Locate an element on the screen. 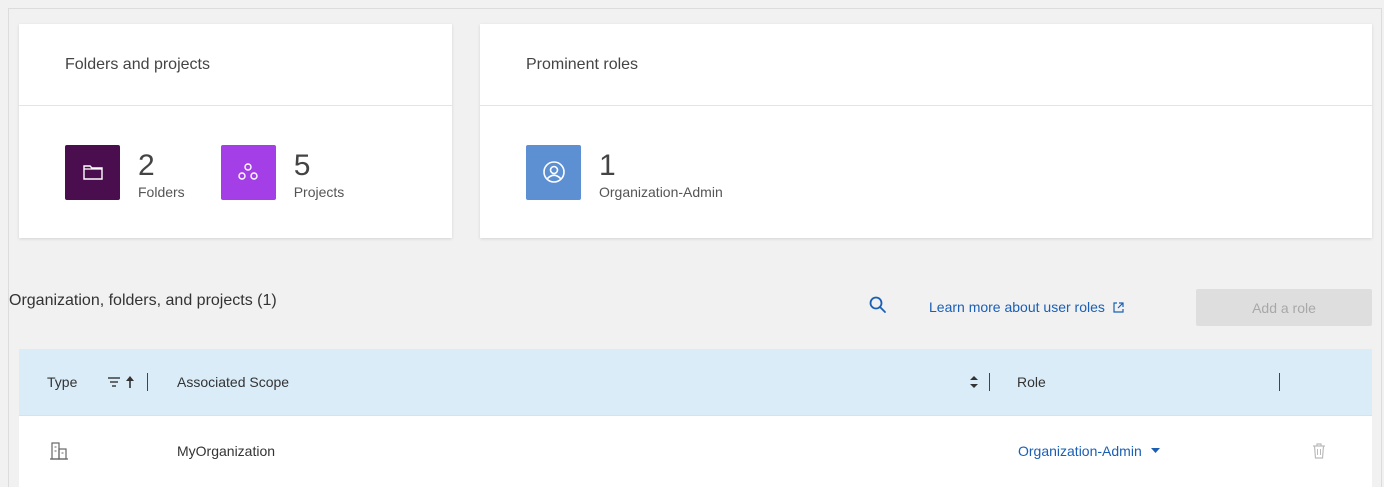 The height and width of the screenshot is (487, 1384). add-role-button: Add a role is located at coordinates (1284, 307).